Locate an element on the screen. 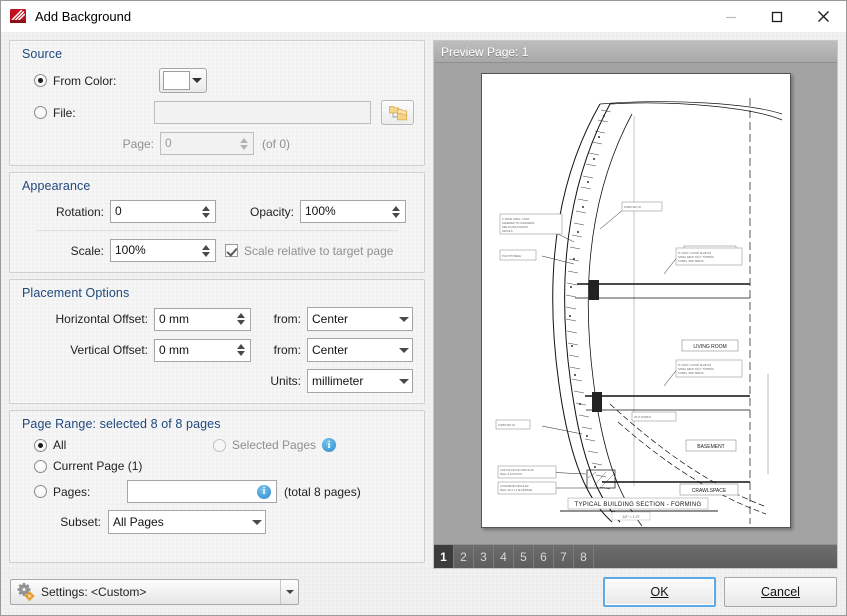 This screenshot has width=847, height=616. page-tab-6: 6 is located at coordinates (544, 556).